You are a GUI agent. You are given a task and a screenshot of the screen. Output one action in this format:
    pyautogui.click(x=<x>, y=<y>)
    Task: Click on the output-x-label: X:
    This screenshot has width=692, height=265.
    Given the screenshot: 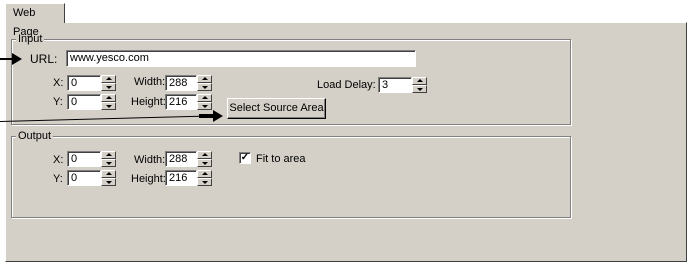 What is the action you would take?
    pyautogui.click(x=58, y=160)
    